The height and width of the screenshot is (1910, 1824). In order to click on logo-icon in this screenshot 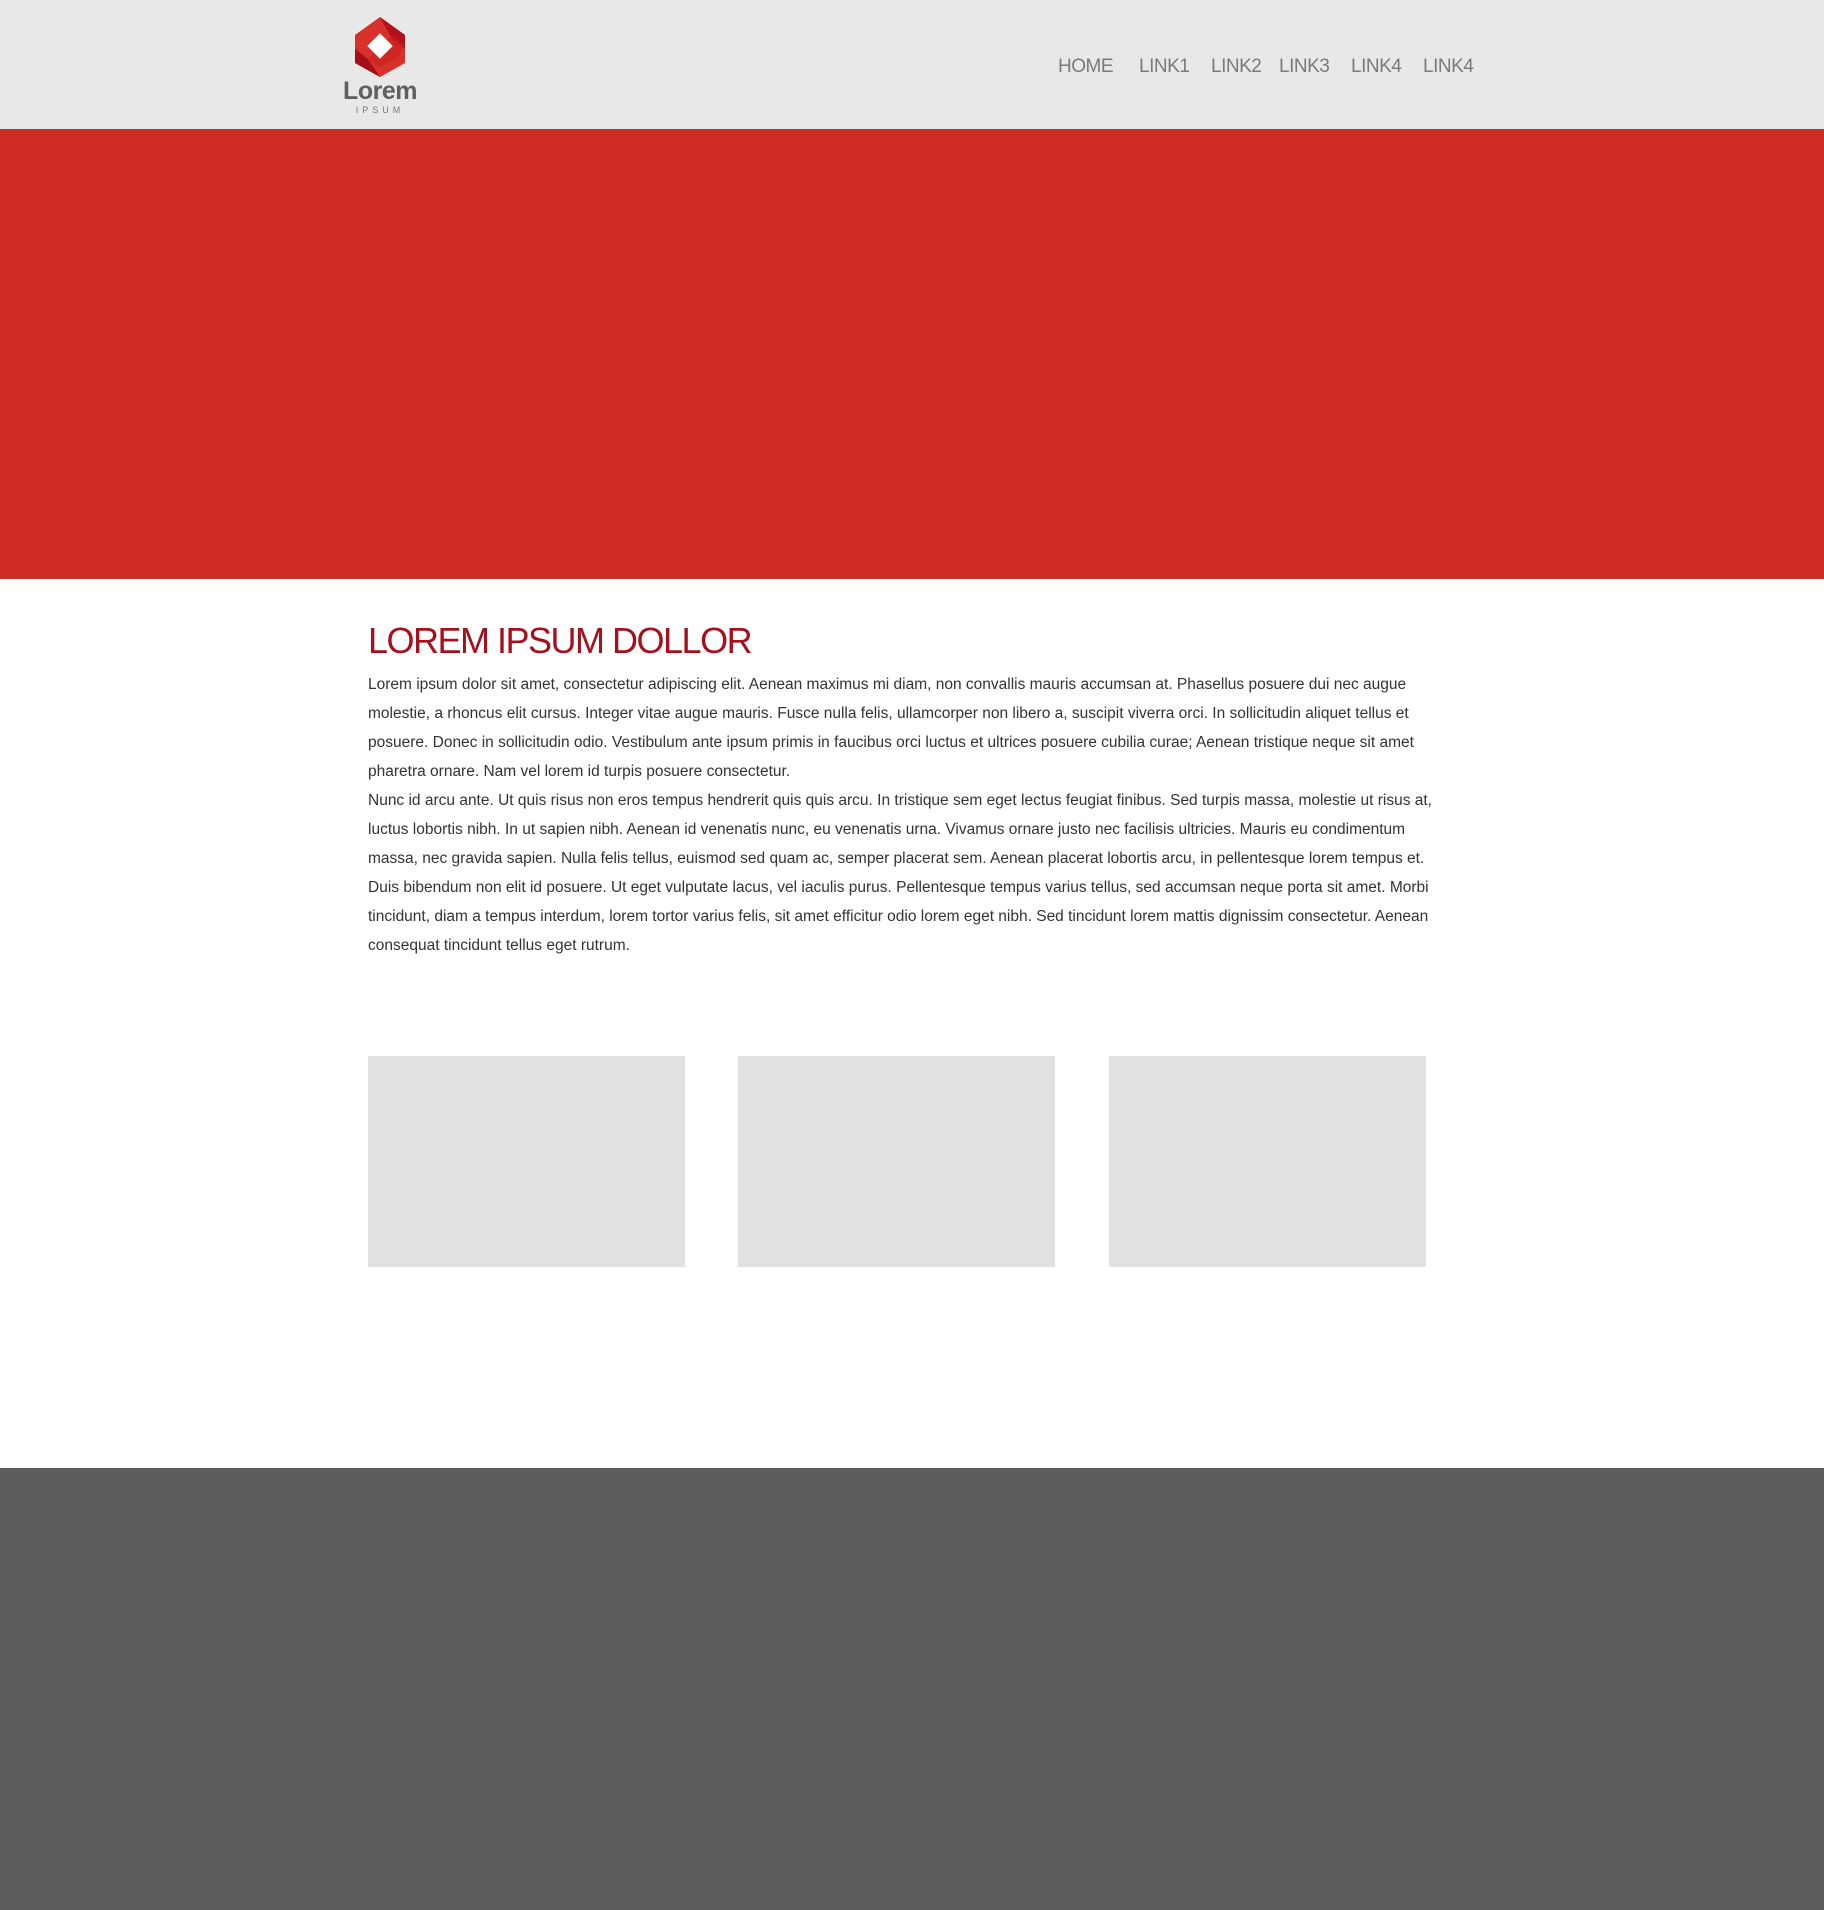, I will do `click(380, 47)`.